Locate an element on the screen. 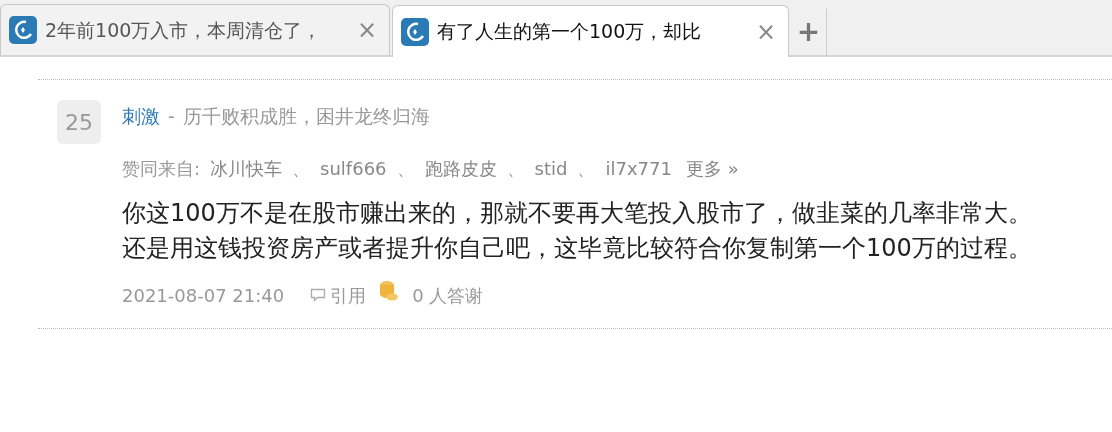 The image size is (1112, 432). tab-title: 有了人生的第一个100万，却比 is located at coordinates (570, 32).